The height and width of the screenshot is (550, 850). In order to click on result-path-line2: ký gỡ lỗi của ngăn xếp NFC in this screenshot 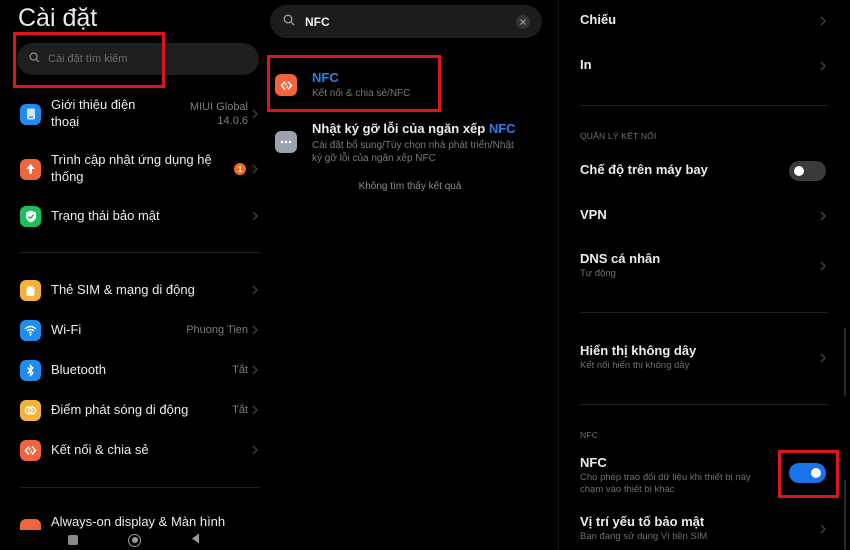, I will do `click(374, 158)`.